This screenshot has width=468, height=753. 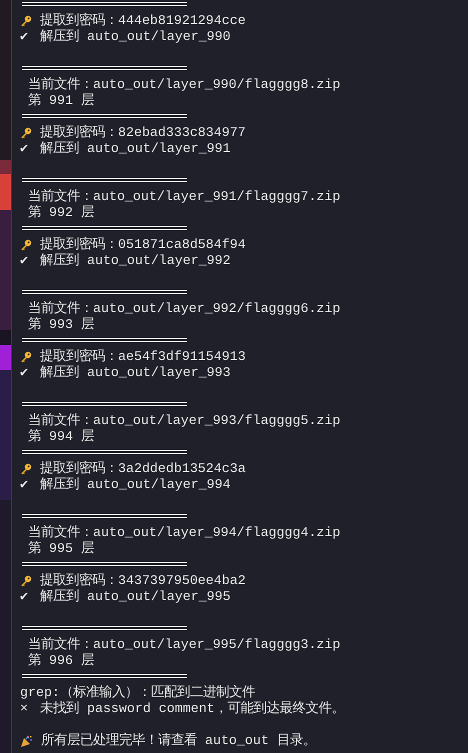 I want to click on output-line: 第 995 层, so click(x=61, y=549).